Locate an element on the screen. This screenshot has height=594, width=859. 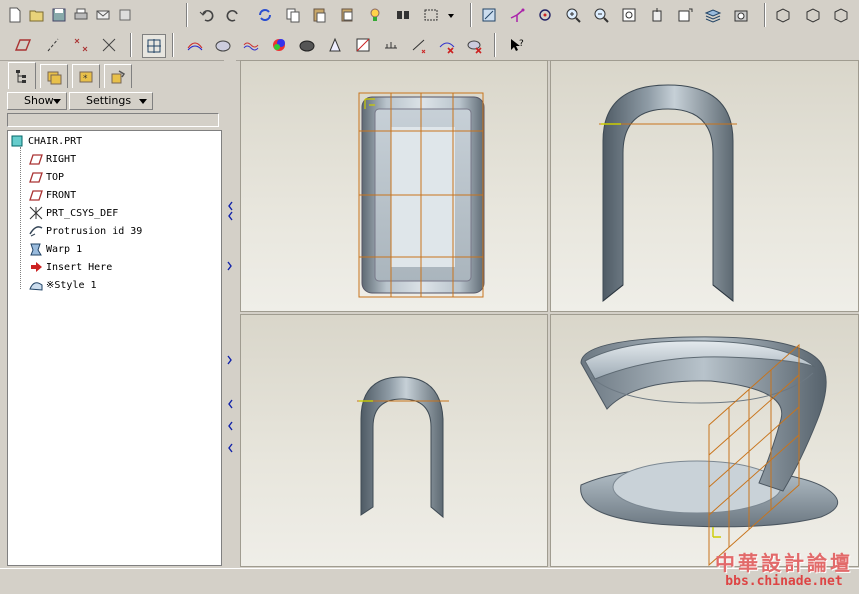
show-menu-button: Show is located at coordinates (37, 101).